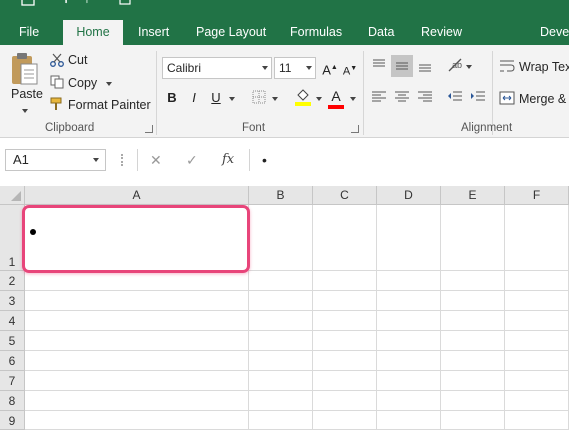 This screenshot has height=430, width=569. I want to click on align-center-icon, so click(402, 97).